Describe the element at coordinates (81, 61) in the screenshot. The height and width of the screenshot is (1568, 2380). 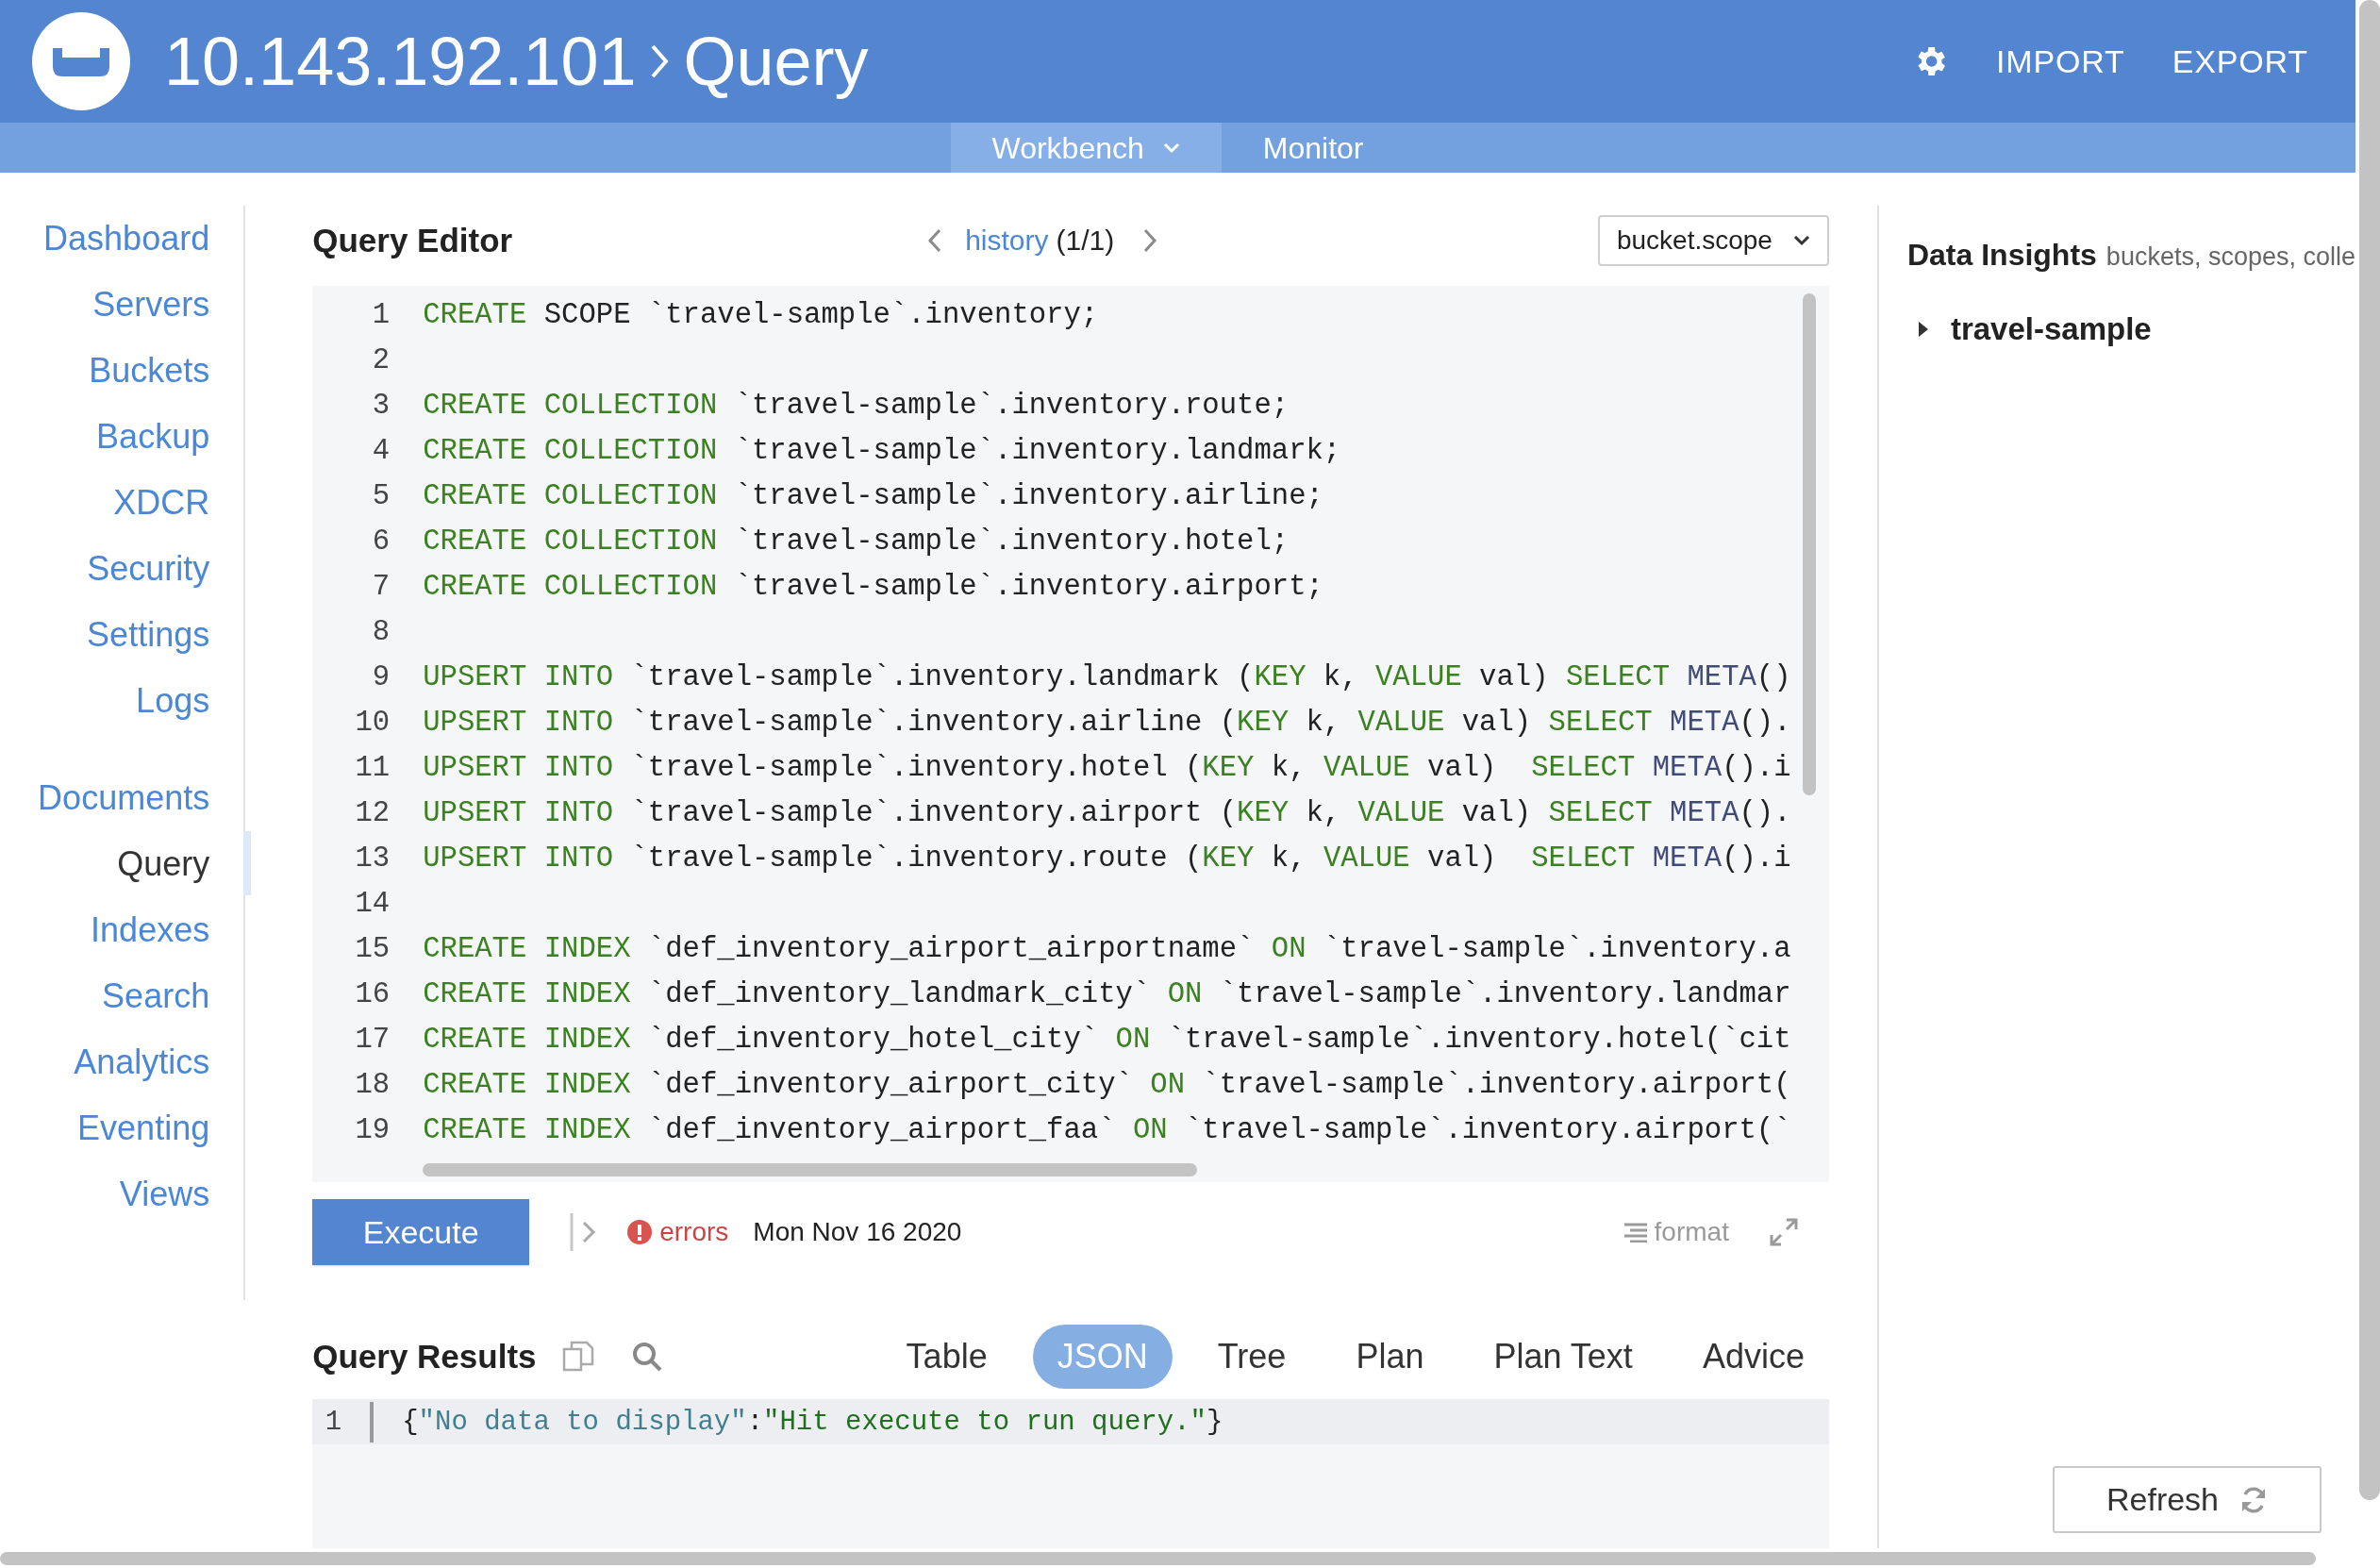
I see `logo-icon` at that location.